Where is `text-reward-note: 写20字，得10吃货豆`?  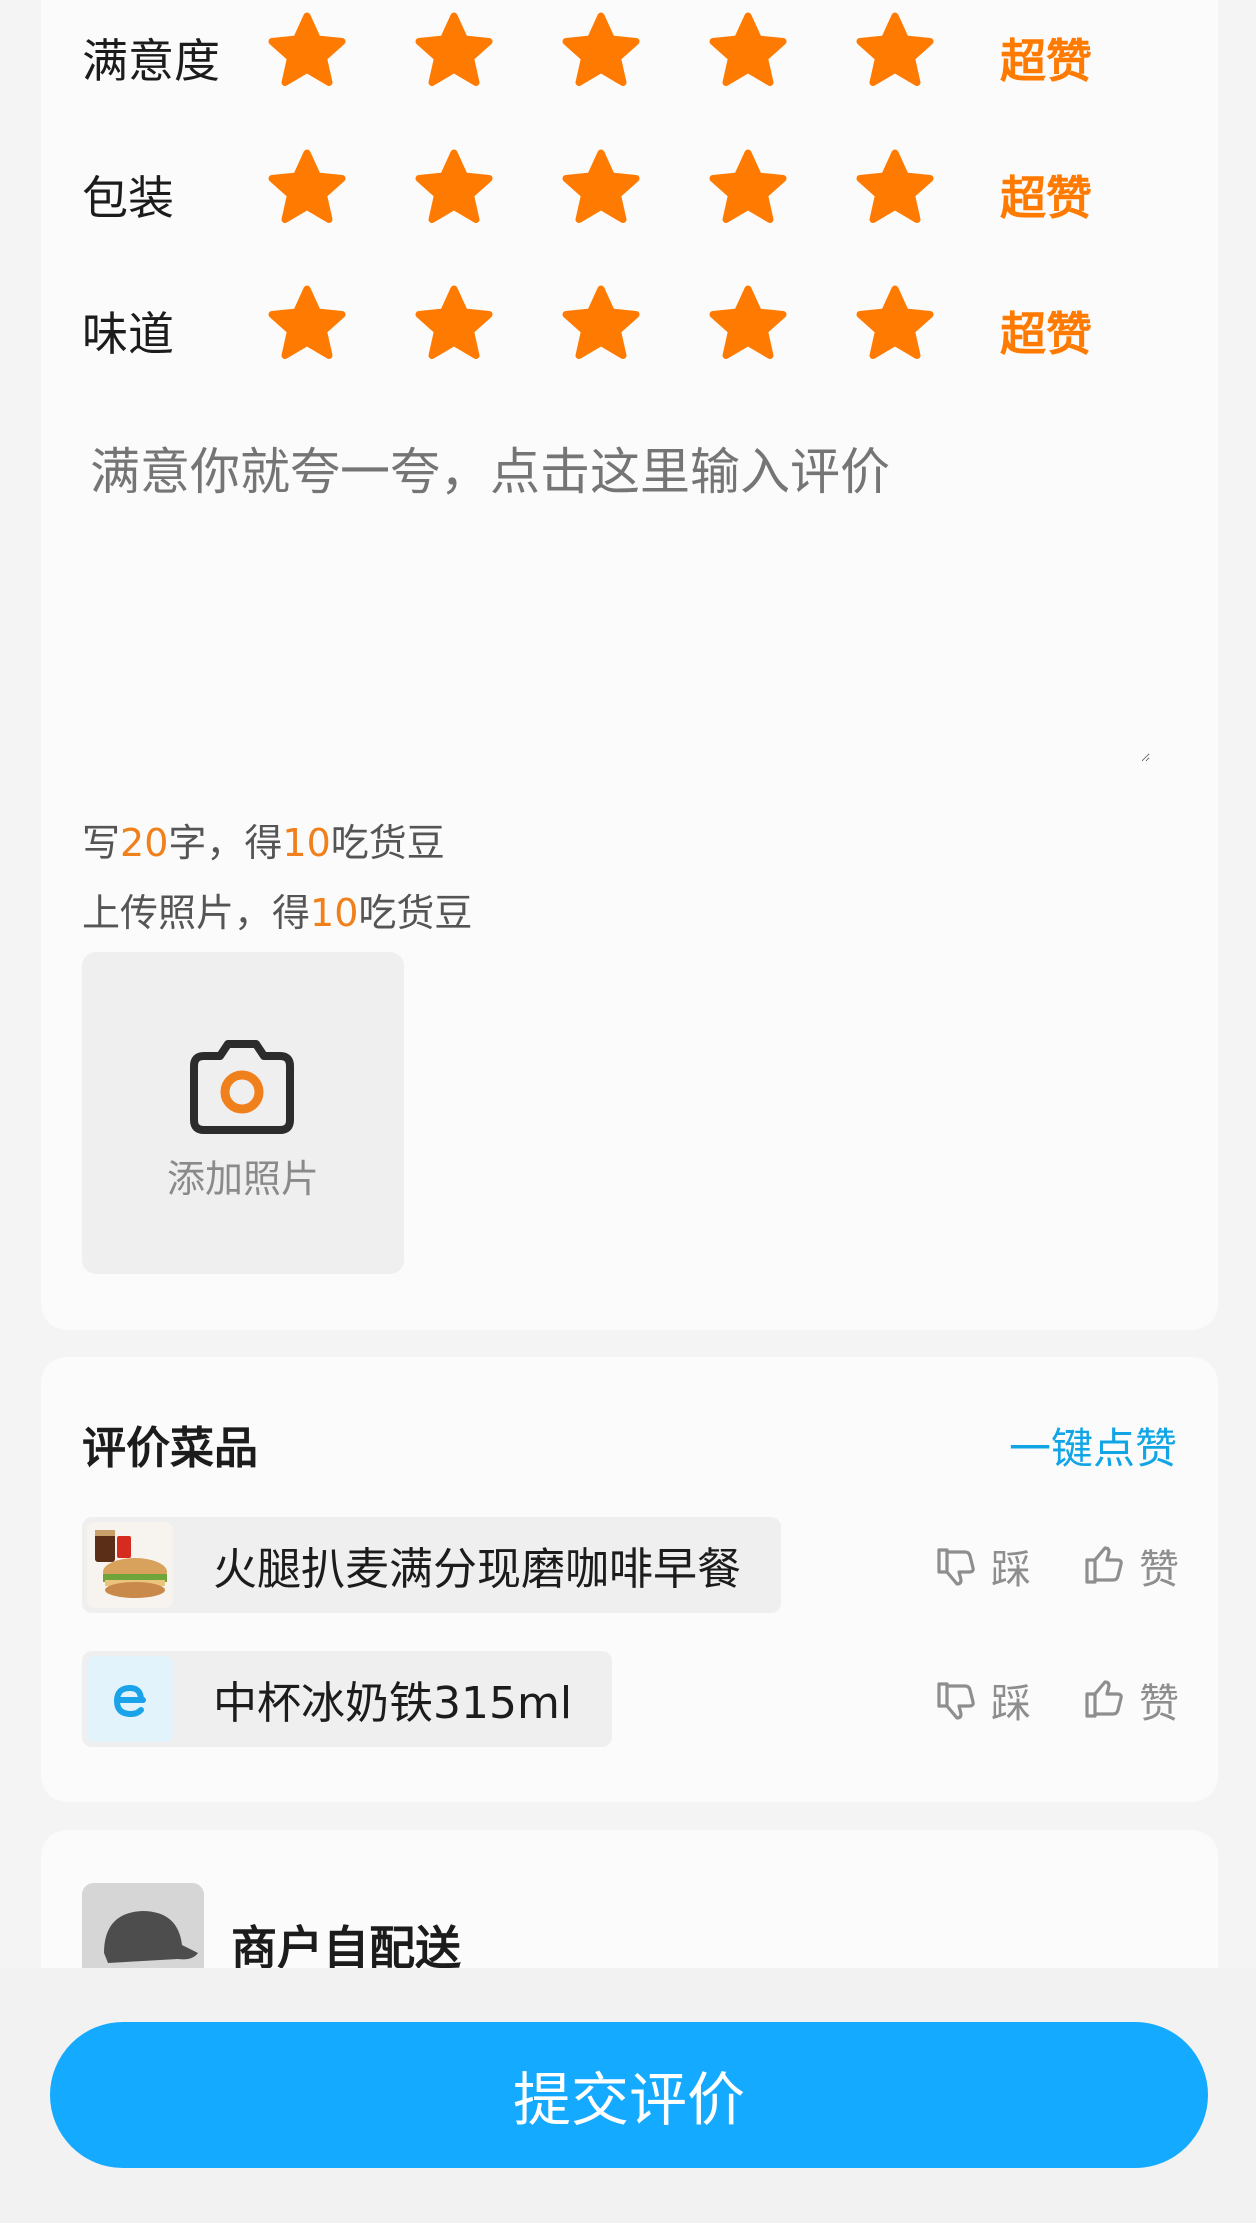 text-reward-note: 写20字，得10吃货豆 is located at coordinates (263, 843).